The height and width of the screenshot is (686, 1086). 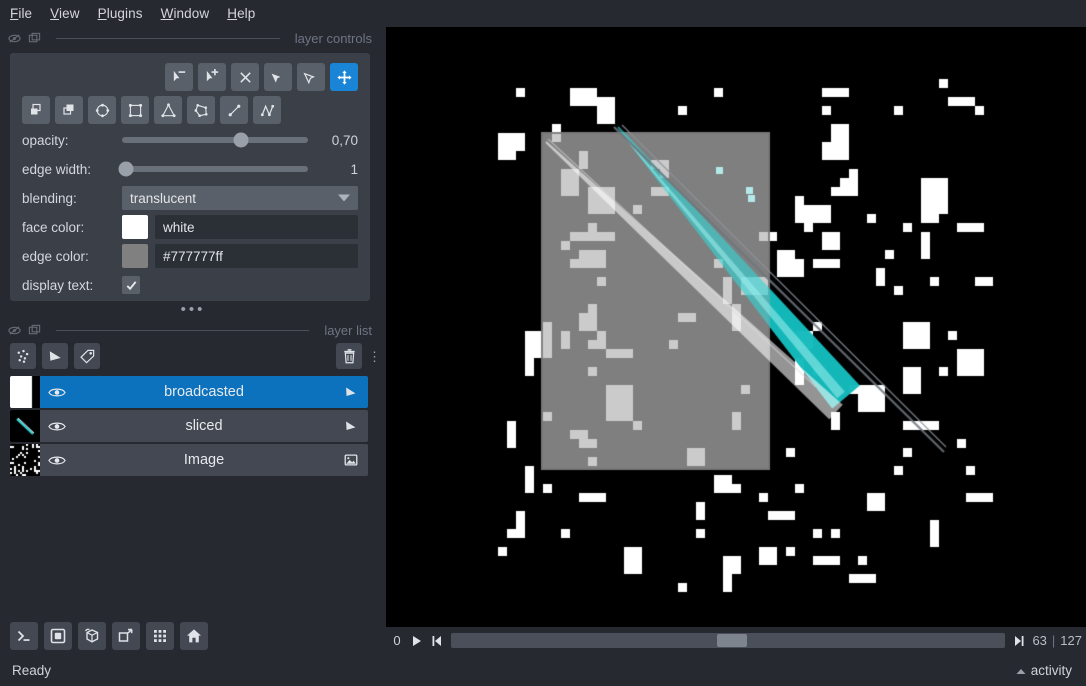 What do you see at coordinates (58, 636) in the screenshot?
I see `ndisplay-button` at bounding box center [58, 636].